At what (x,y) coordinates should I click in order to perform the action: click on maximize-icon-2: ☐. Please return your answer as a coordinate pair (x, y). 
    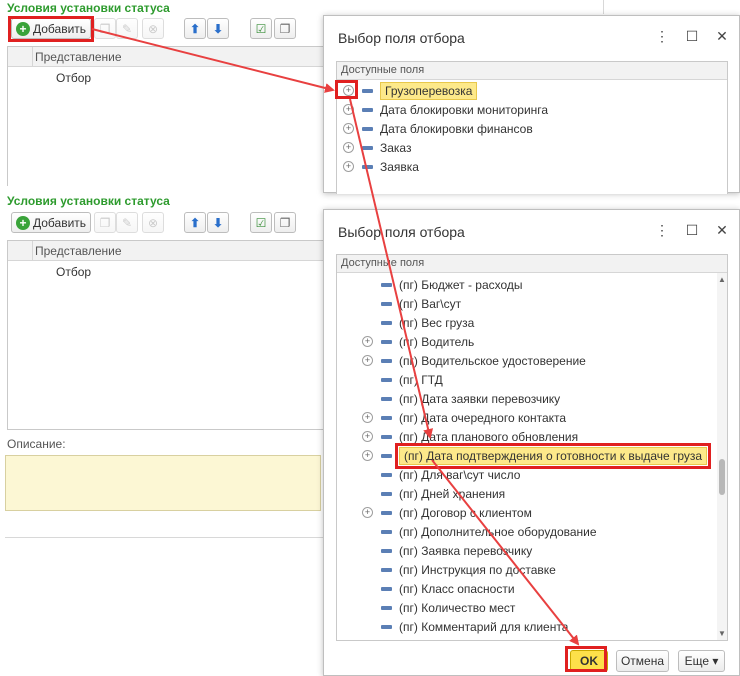
    Looking at the image, I should click on (692, 230).